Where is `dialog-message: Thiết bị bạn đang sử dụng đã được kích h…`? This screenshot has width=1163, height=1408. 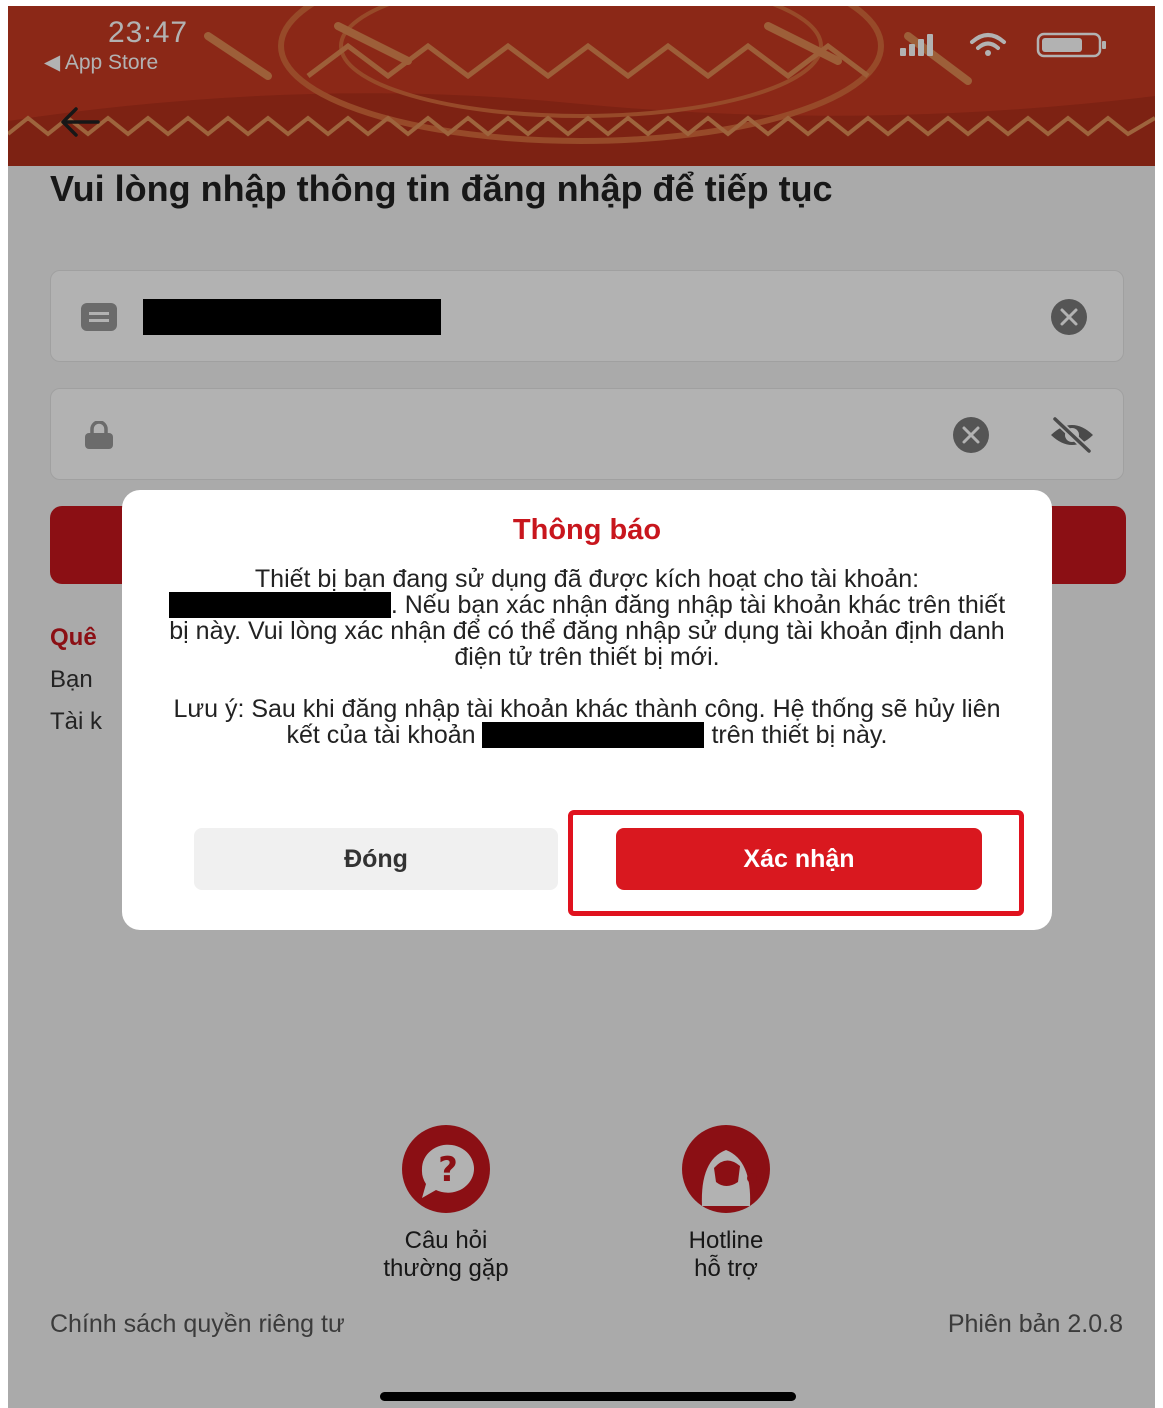 dialog-message: Thiết bị bạn đang sử dụng đã được kích h… is located at coordinates (587, 657).